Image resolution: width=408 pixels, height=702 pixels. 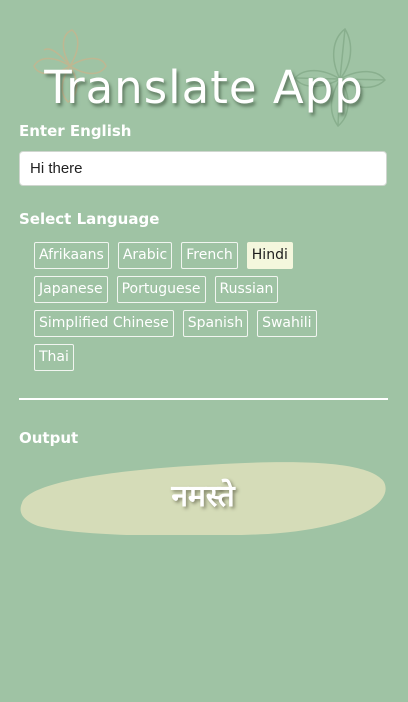 I want to click on section-divider, so click(x=203, y=399).